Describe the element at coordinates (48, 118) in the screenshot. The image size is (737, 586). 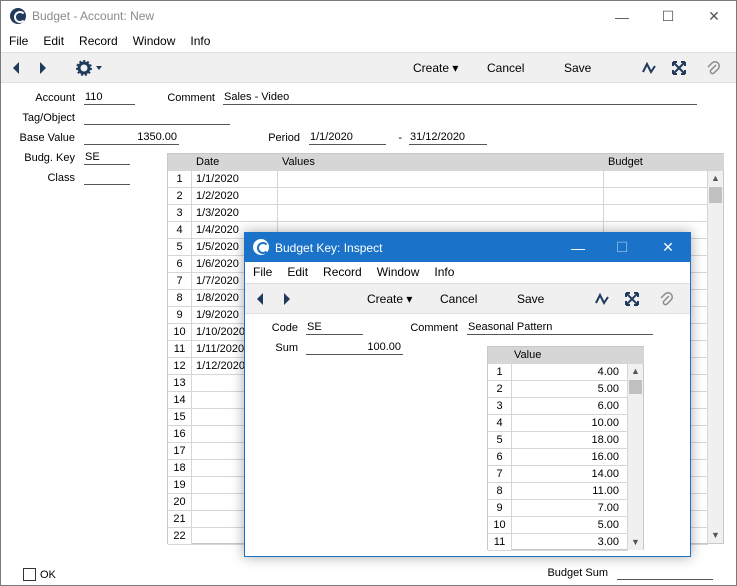
I see `tag-object-label: Tag/Object` at that location.